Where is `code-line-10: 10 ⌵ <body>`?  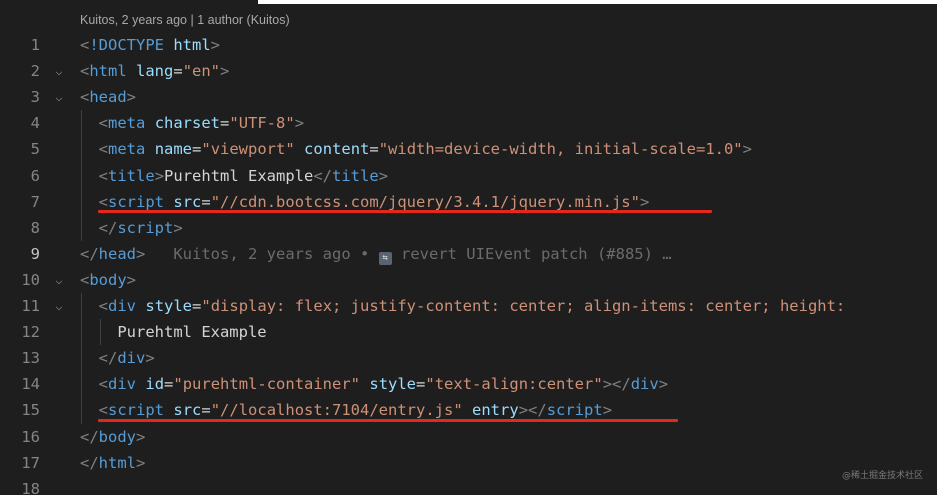 code-line-10: 10 ⌵ <body> is located at coordinates (468, 280).